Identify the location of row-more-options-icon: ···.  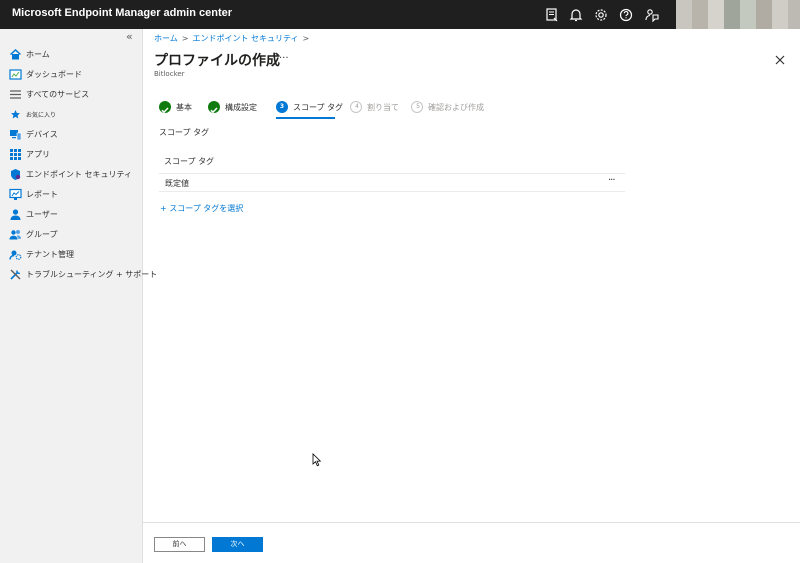
(611, 180).